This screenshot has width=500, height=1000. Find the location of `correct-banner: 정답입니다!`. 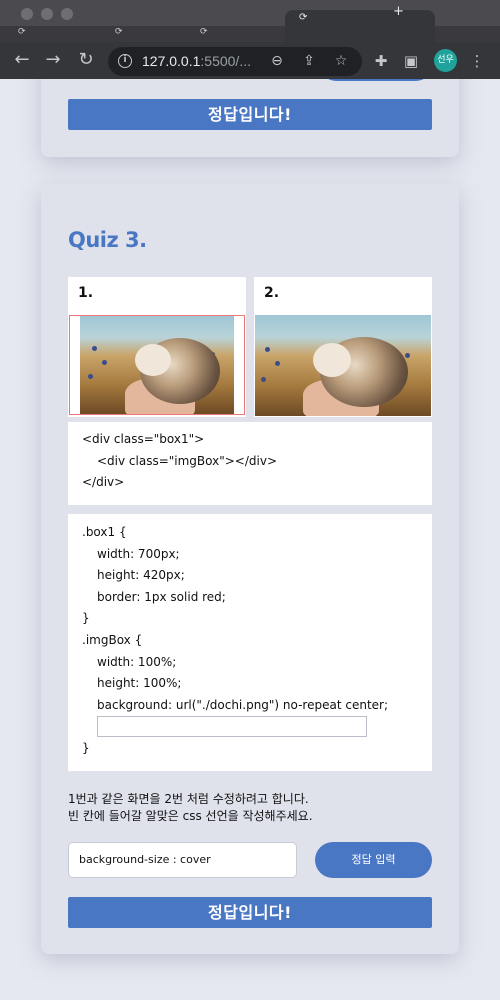

correct-banner: 정답입니다! is located at coordinates (250, 912).